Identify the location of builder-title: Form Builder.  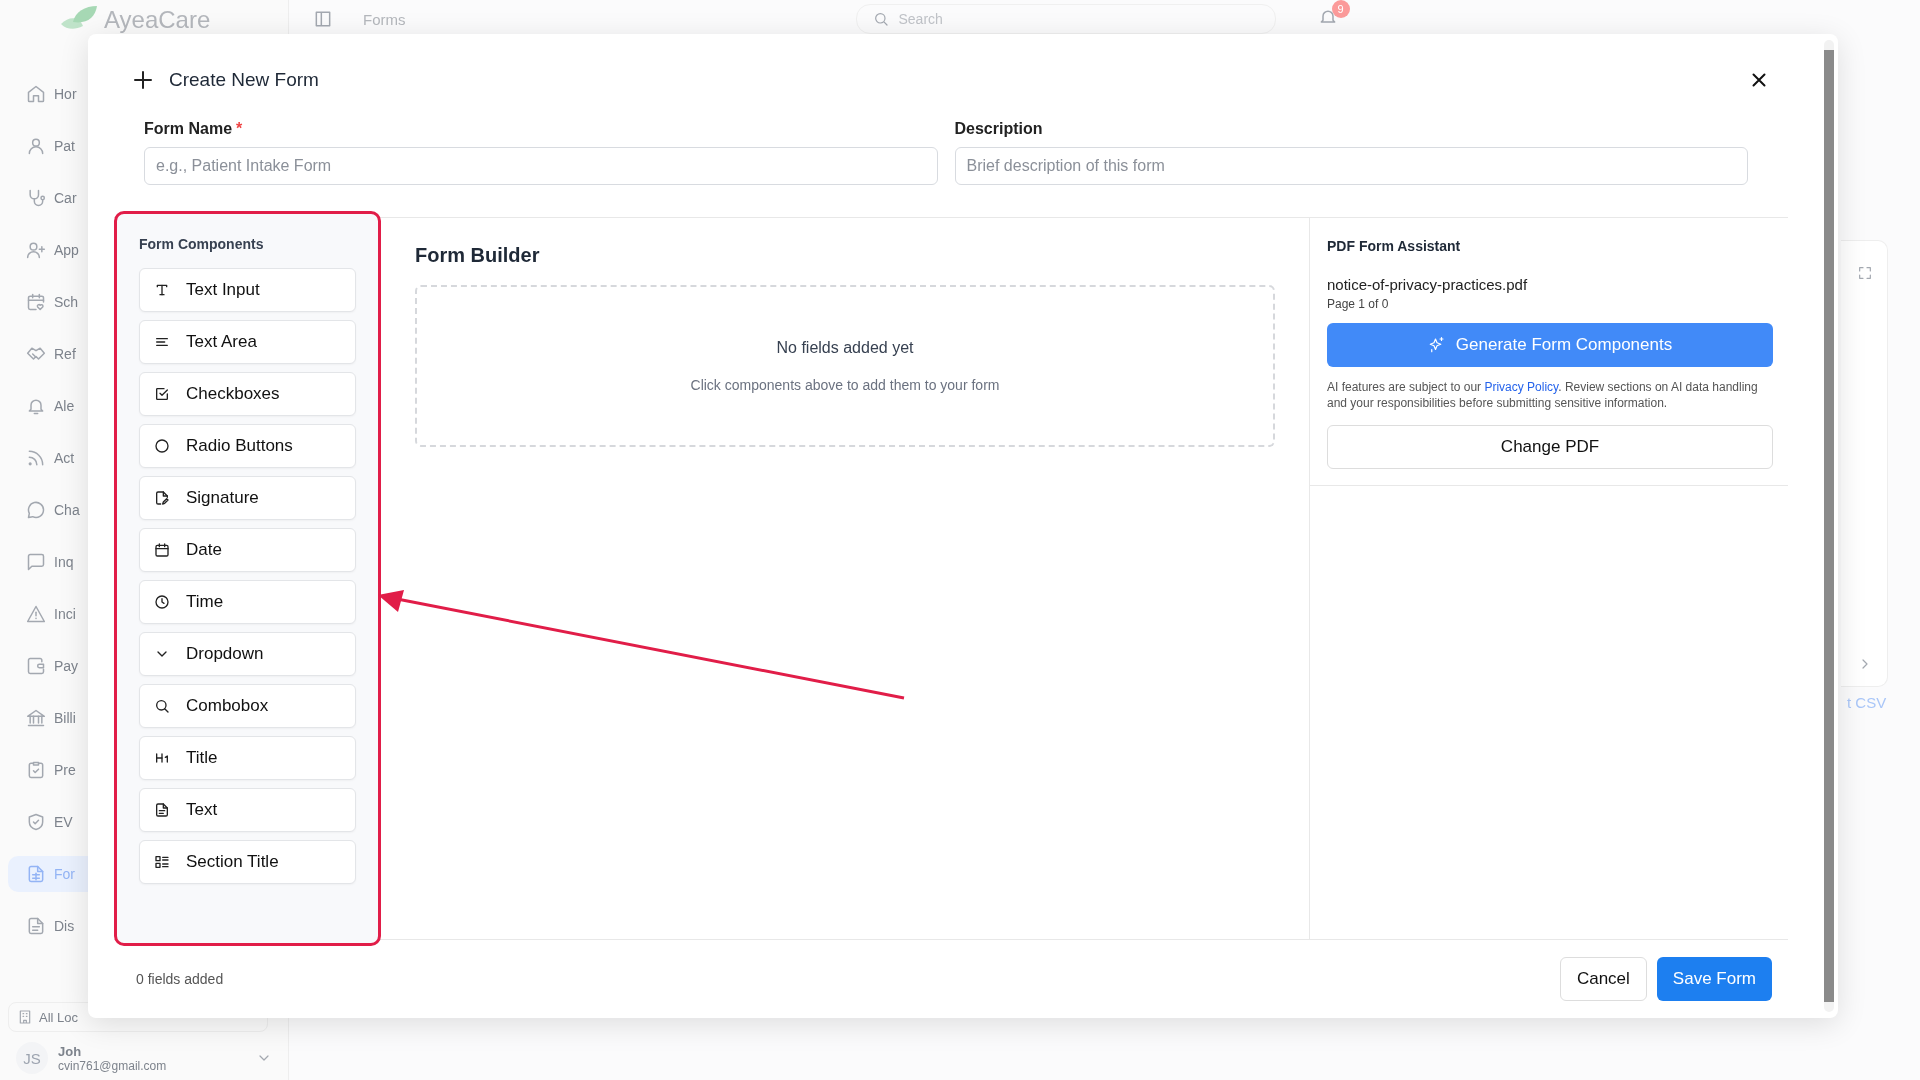
(478, 255).